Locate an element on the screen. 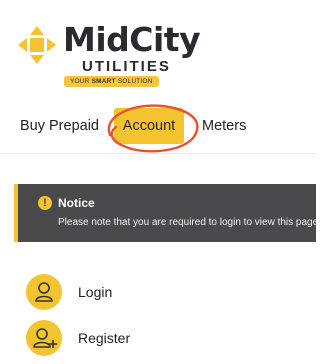 Image resolution: width=320 pixels, height=364 pixels. midcity-logo: MidCity UTILITIES YOUR SMART SOLUTION is located at coordinates (107, 54).